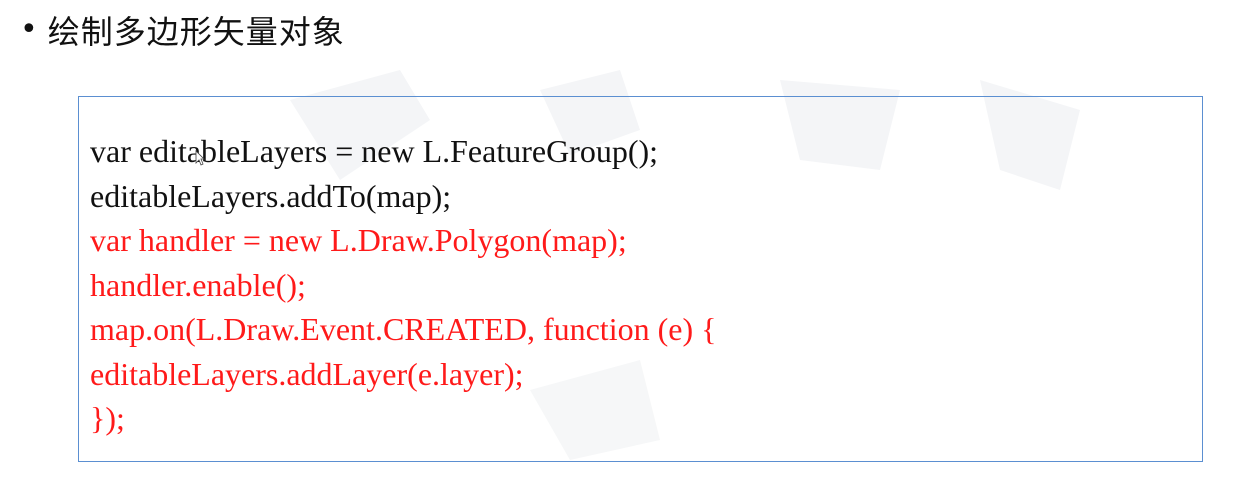 Image resolution: width=1252 pixels, height=489 pixels. I want to click on code-line: editableLayers.addTo(map);, so click(271, 195).